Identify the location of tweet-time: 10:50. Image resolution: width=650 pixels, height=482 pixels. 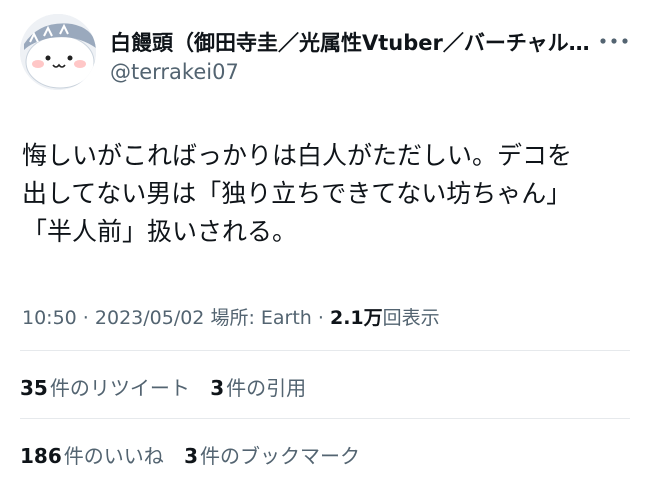
(49, 318).